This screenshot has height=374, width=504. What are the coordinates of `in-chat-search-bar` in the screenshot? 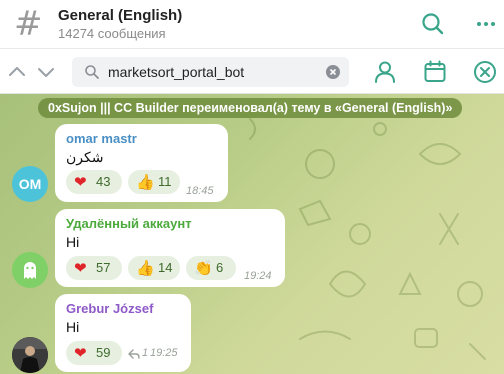 It's located at (252, 71).